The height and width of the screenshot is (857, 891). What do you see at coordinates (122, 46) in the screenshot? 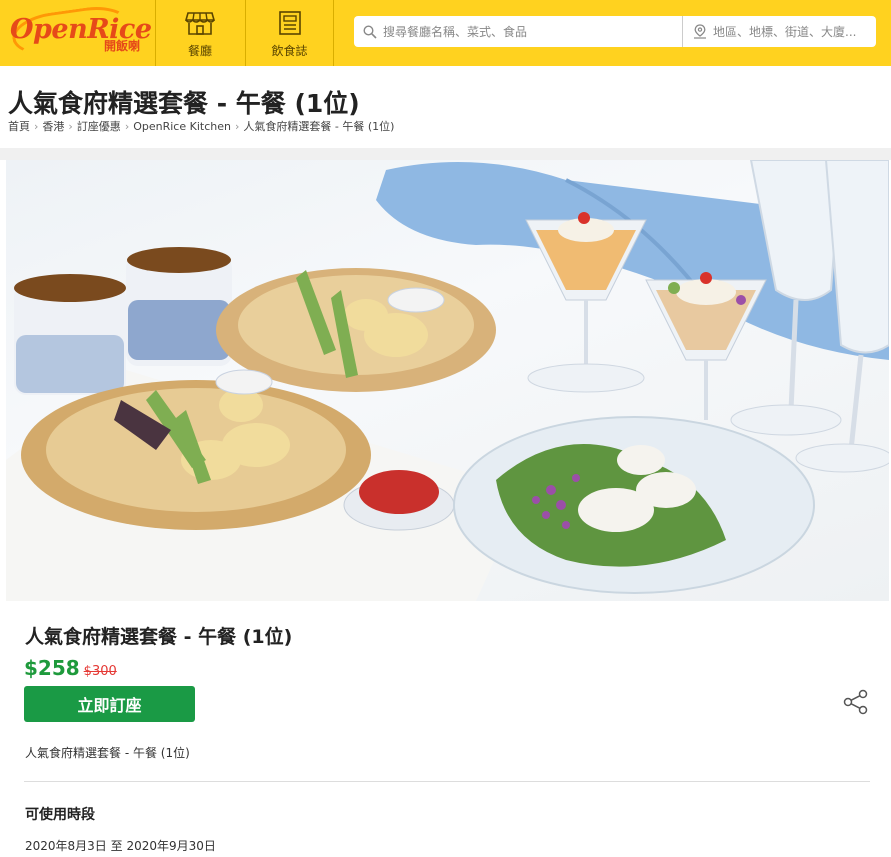
I see `logo-subtext: 開飯喇` at bounding box center [122, 46].